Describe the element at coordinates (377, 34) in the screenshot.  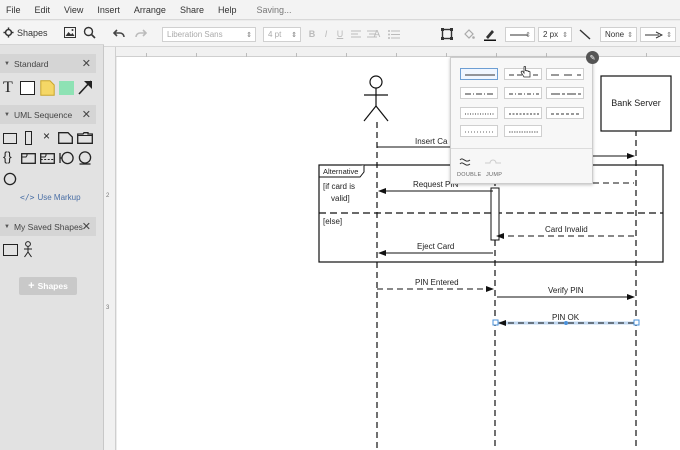
I see `text-color-icon: A` at that location.